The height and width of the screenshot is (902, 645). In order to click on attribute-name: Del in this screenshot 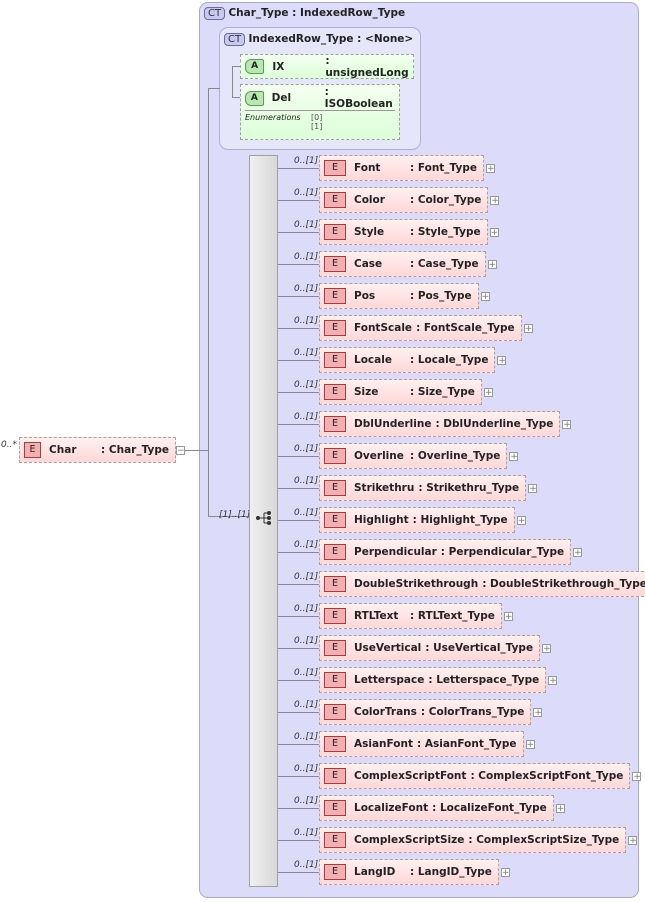, I will do `click(281, 98)`.